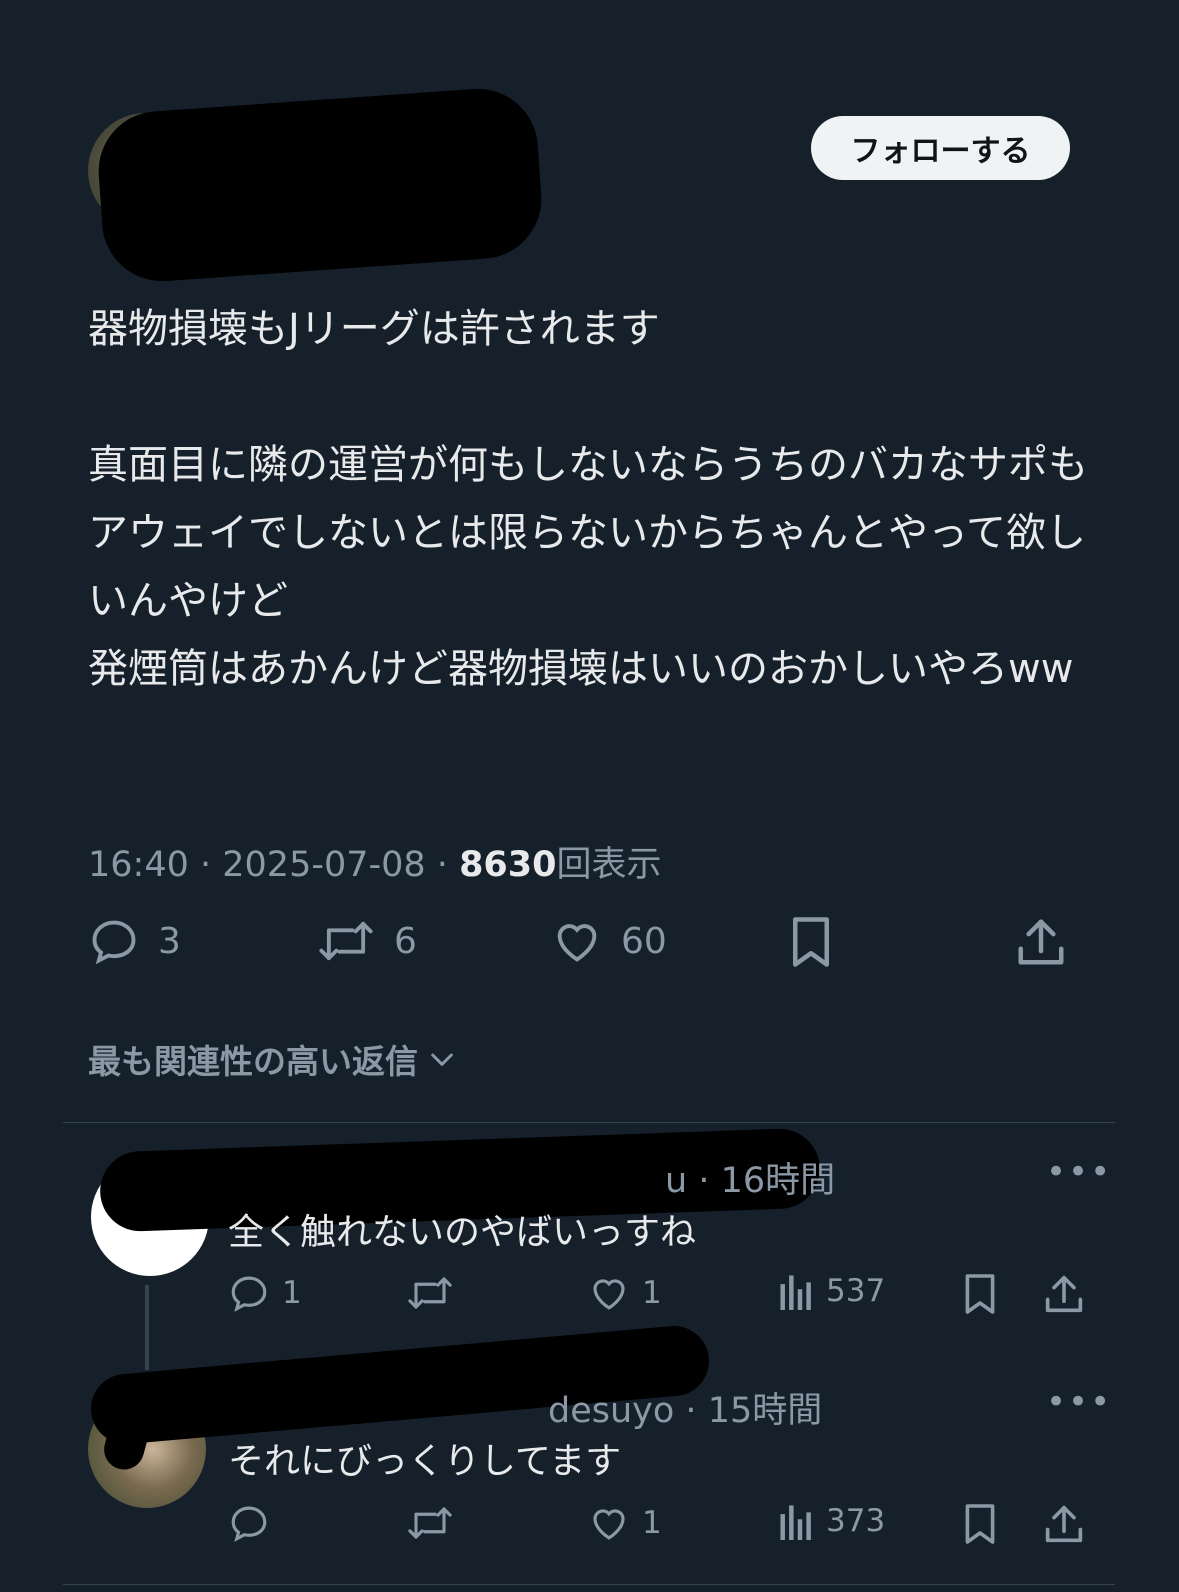 The height and width of the screenshot is (1592, 1179). Describe the element at coordinates (644, 941) in the screenshot. I see `like-count: 60` at that location.